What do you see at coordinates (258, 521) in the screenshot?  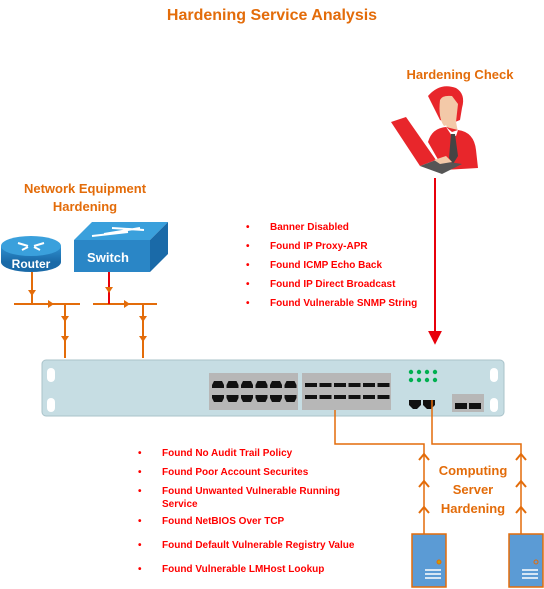 I see `finding-item: Found NetBIOS Over TCP` at bounding box center [258, 521].